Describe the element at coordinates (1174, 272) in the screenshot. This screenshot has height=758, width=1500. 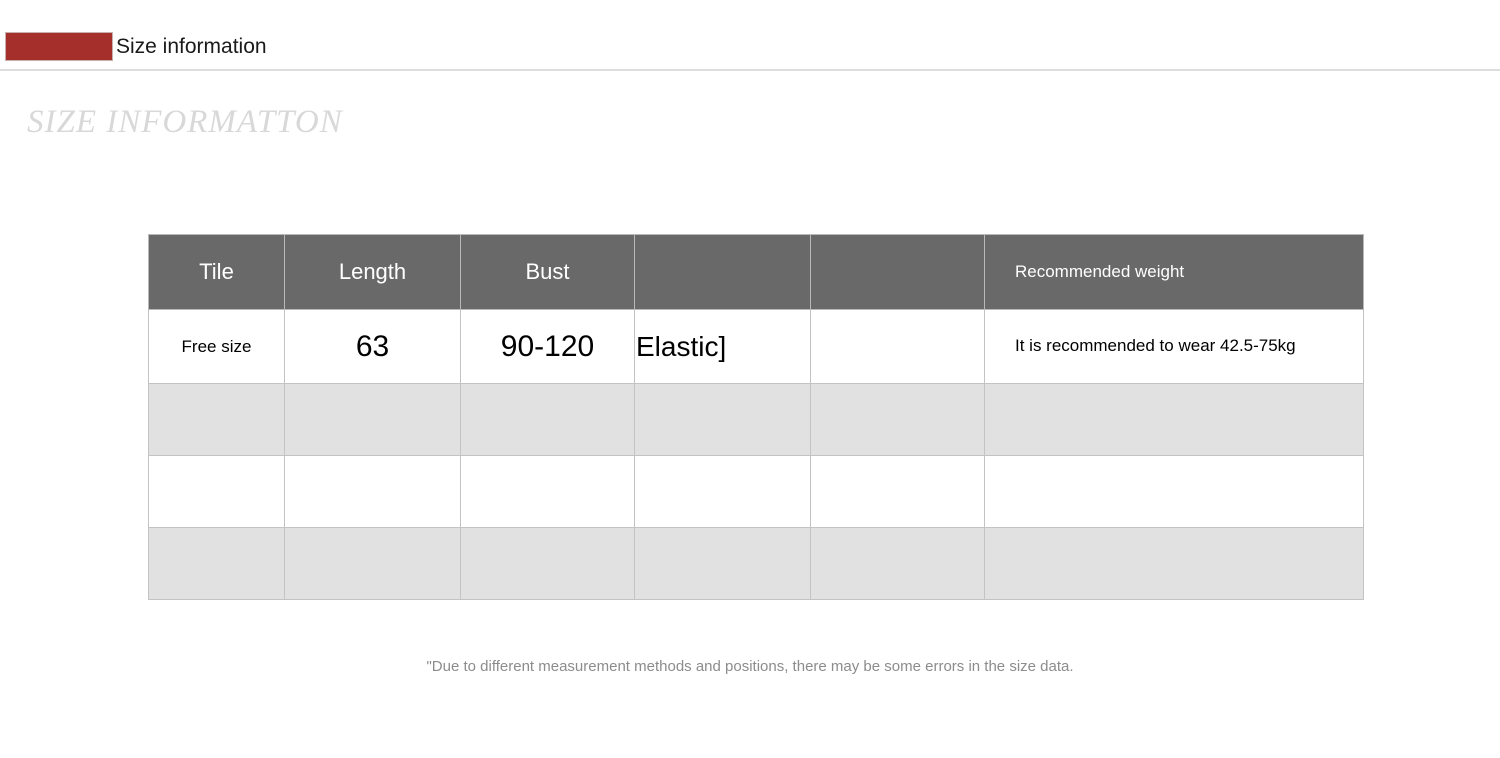
I see `header-cell-recommended-weight: Recommended weight` at that location.